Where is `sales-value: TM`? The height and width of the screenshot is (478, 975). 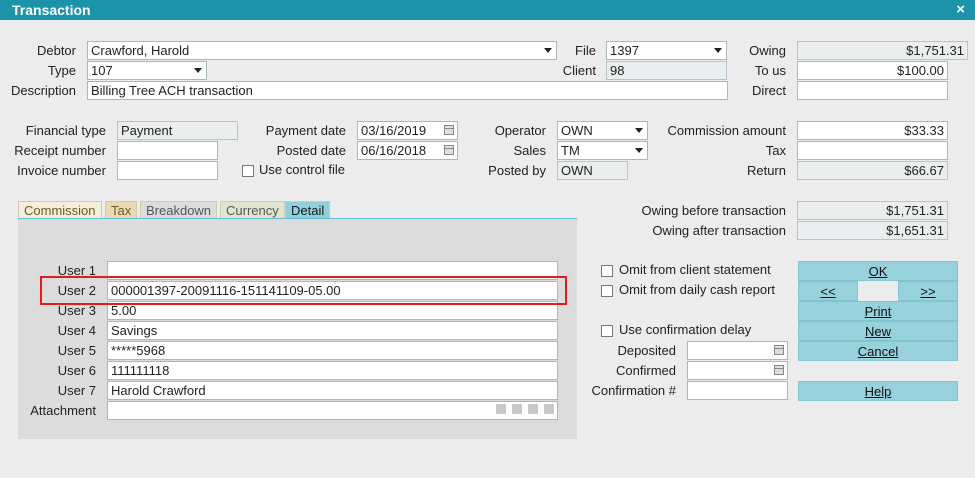 sales-value: TM is located at coordinates (570, 150).